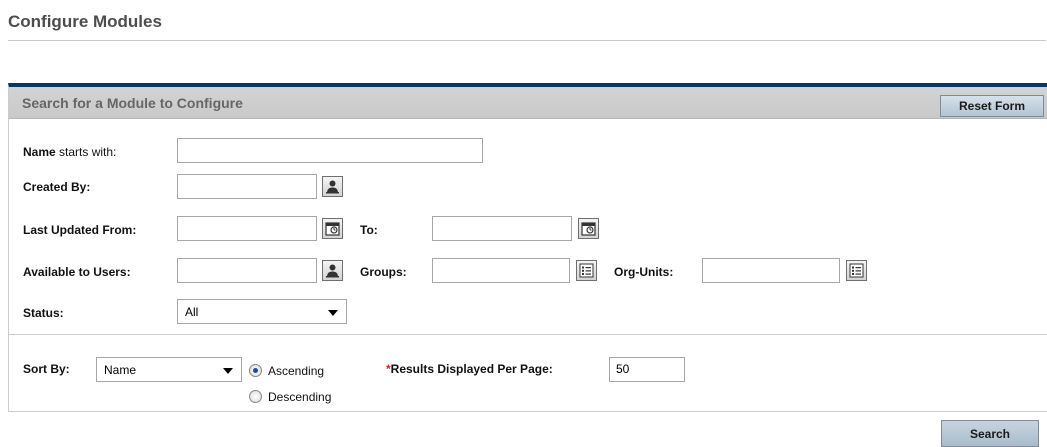 The width and height of the screenshot is (1047, 447). Describe the element at coordinates (43, 313) in the screenshot. I see `status-label: Status:` at that location.